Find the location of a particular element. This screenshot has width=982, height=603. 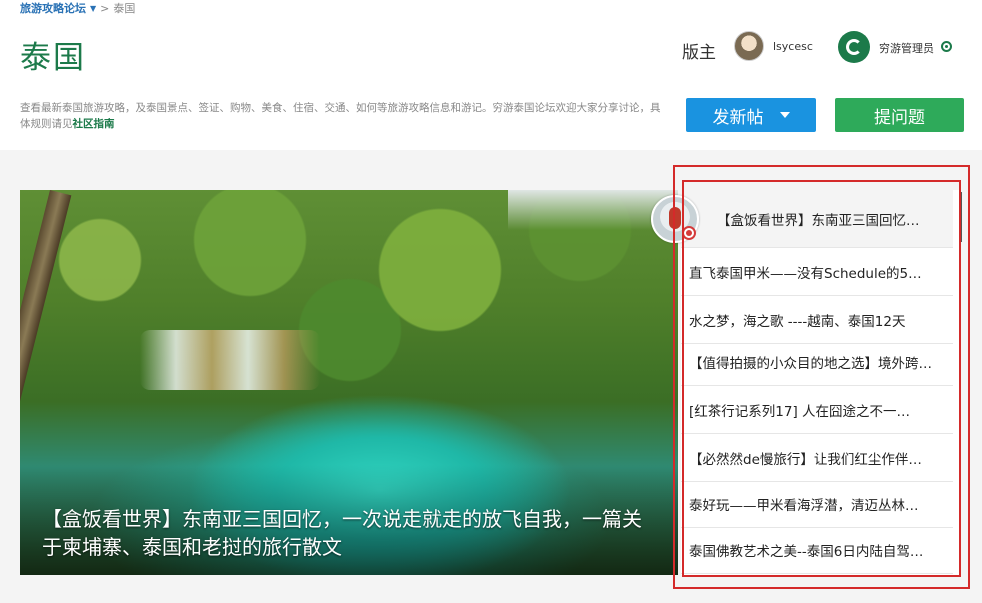

breadcrumb-forum-link: 旅游攻略论坛 is located at coordinates (53, 8).